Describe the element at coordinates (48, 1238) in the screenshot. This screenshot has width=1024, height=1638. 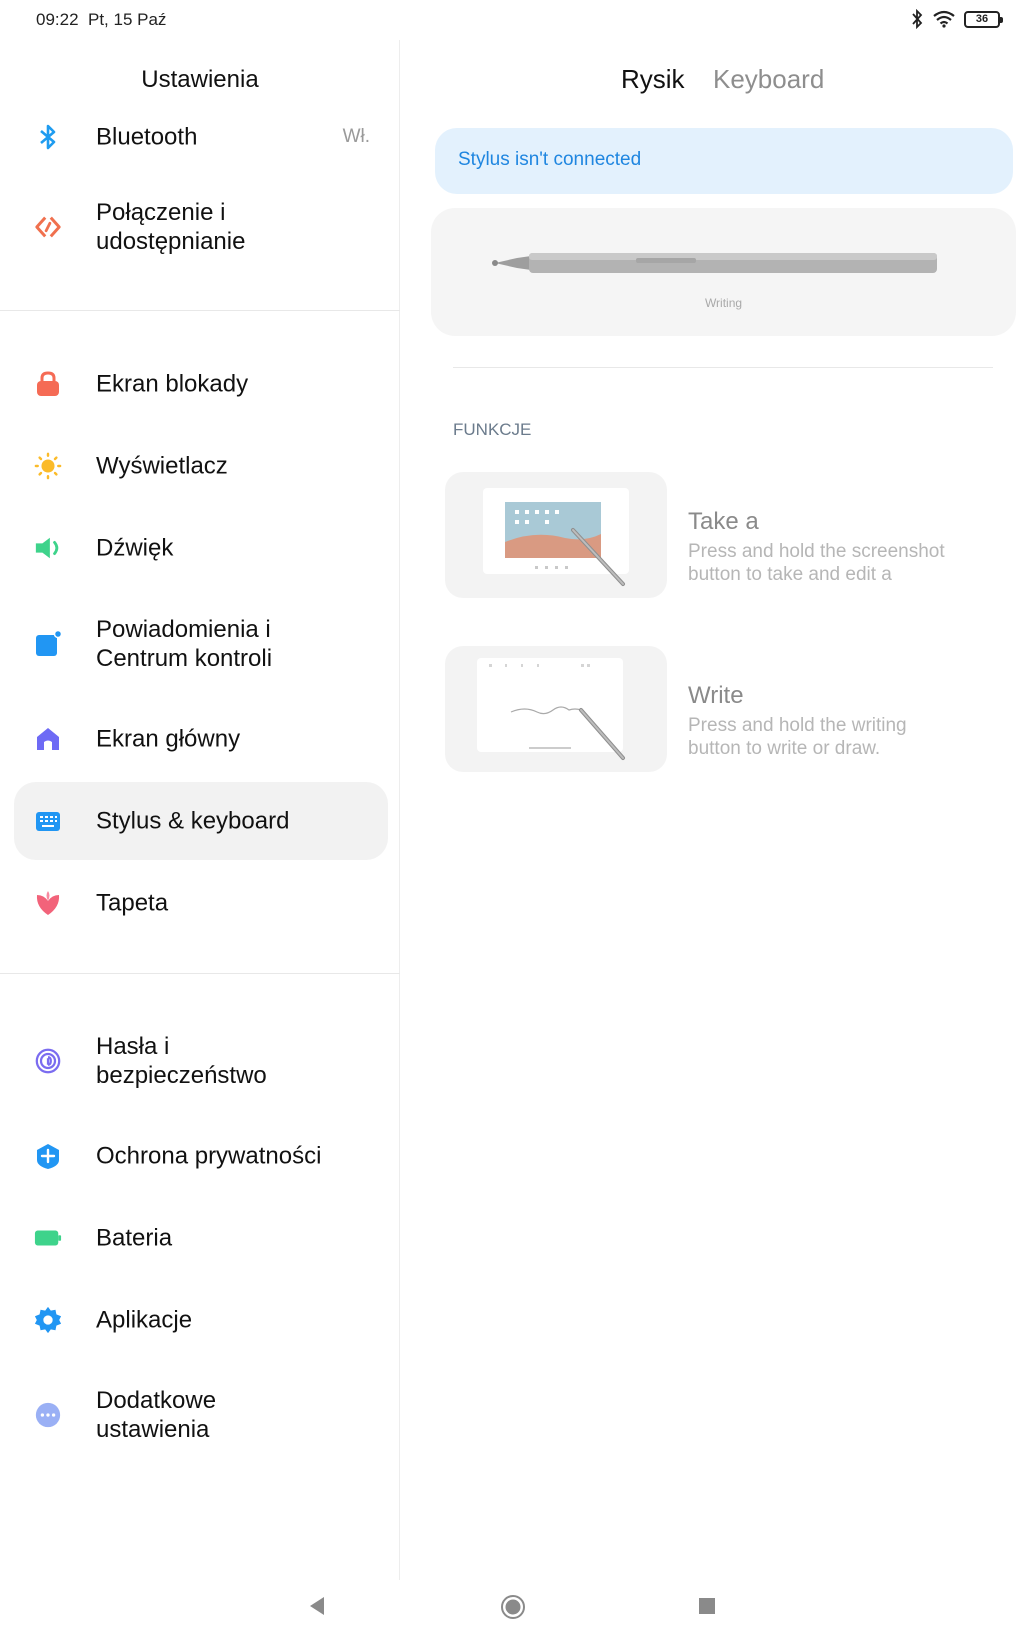
I see `battery-icon` at that location.